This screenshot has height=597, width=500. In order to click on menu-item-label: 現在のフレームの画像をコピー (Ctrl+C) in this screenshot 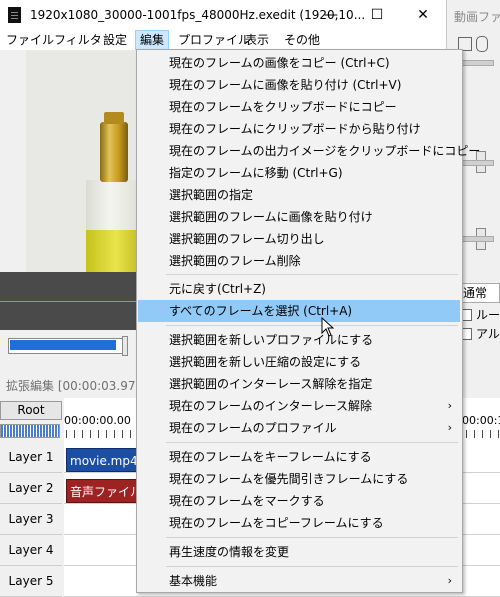, I will do `click(279, 63)`.